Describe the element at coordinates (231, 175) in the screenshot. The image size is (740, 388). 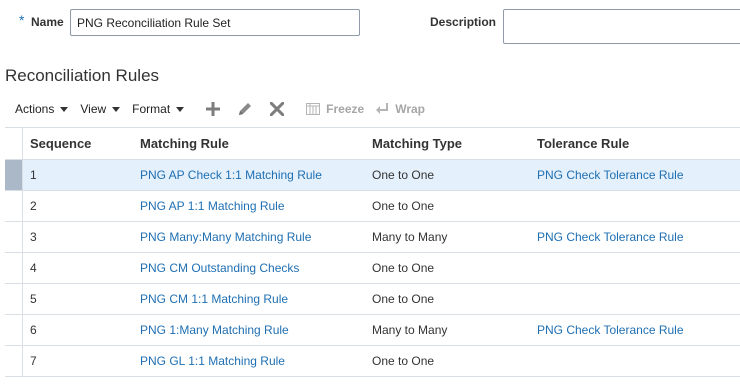
I see `matching-rule-link: PNG AP Check 1:1 Matching Rule` at that location.